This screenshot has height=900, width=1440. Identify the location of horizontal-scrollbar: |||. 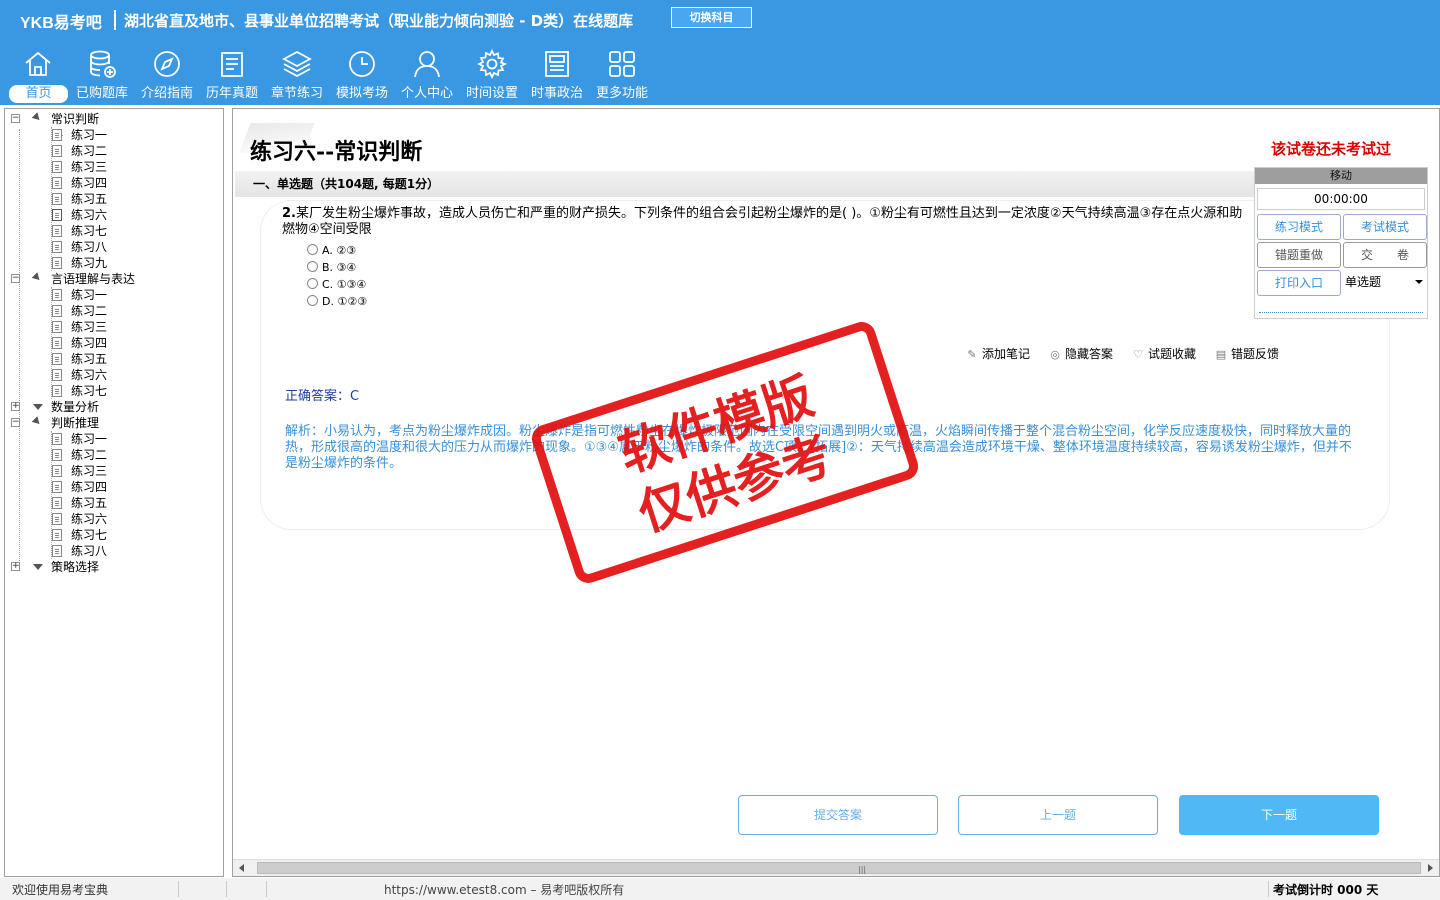
(836, 867).